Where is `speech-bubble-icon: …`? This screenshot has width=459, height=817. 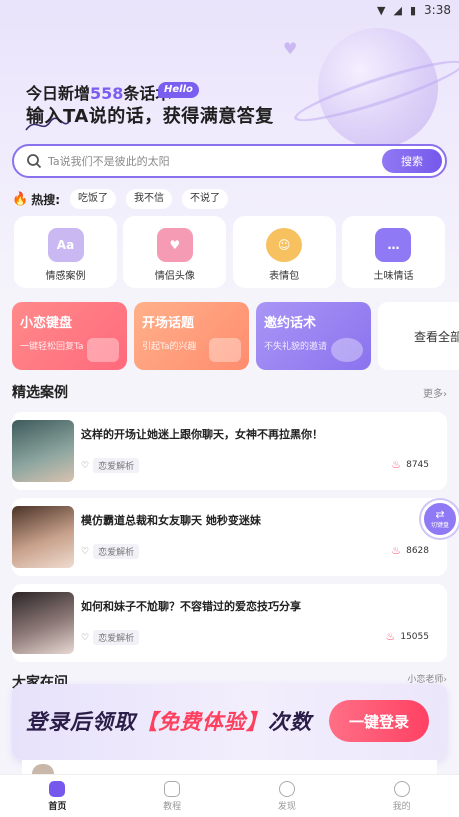 speech-bubble-icon: … is located at coordinates (393, 245).